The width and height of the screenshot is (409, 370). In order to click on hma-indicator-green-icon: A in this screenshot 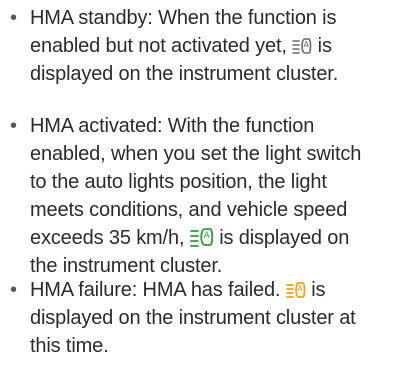, I will do `click(201, 237)`.